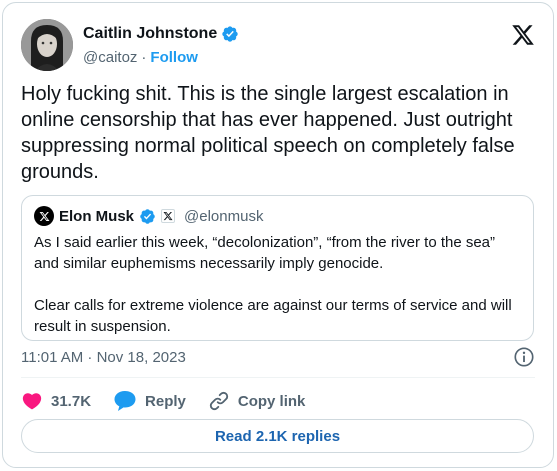 The height and width of the screenshot is (471, 557). What do you see at coordinates (168, 216) in the screenshot?
I see `x-badge-icon` at bounding box center [168, 216].